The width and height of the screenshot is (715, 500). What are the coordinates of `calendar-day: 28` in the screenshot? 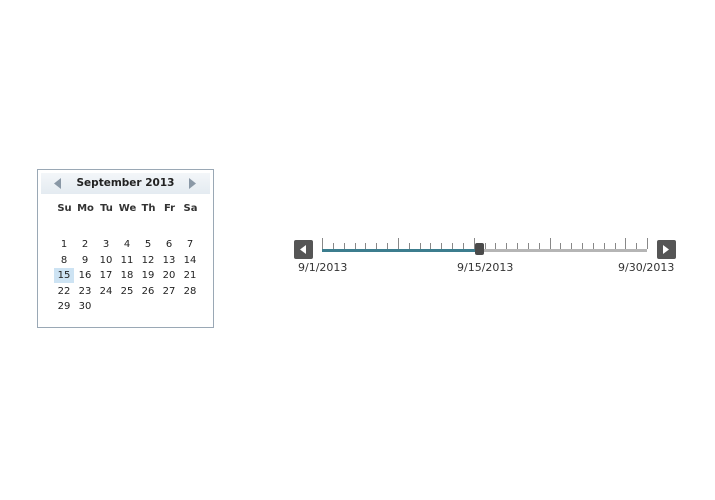 It's located at (190, 291).